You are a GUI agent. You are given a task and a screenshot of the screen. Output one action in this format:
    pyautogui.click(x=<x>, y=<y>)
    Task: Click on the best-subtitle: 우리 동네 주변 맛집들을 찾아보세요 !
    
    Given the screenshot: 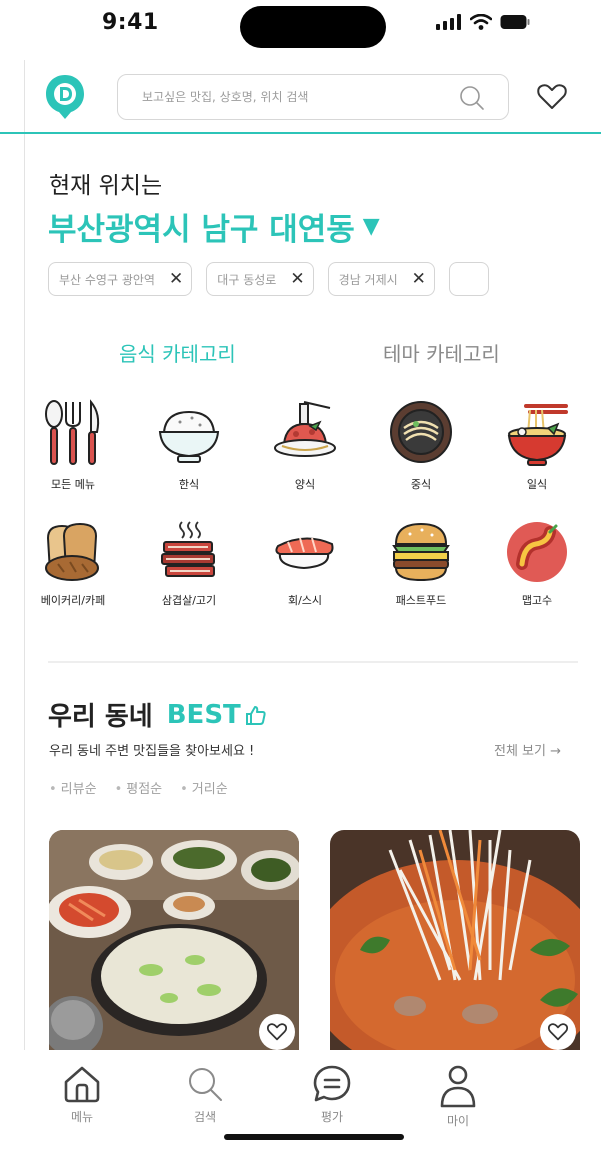 What is the action you would take?
    pyautogui.click(x=152, y=751)
    